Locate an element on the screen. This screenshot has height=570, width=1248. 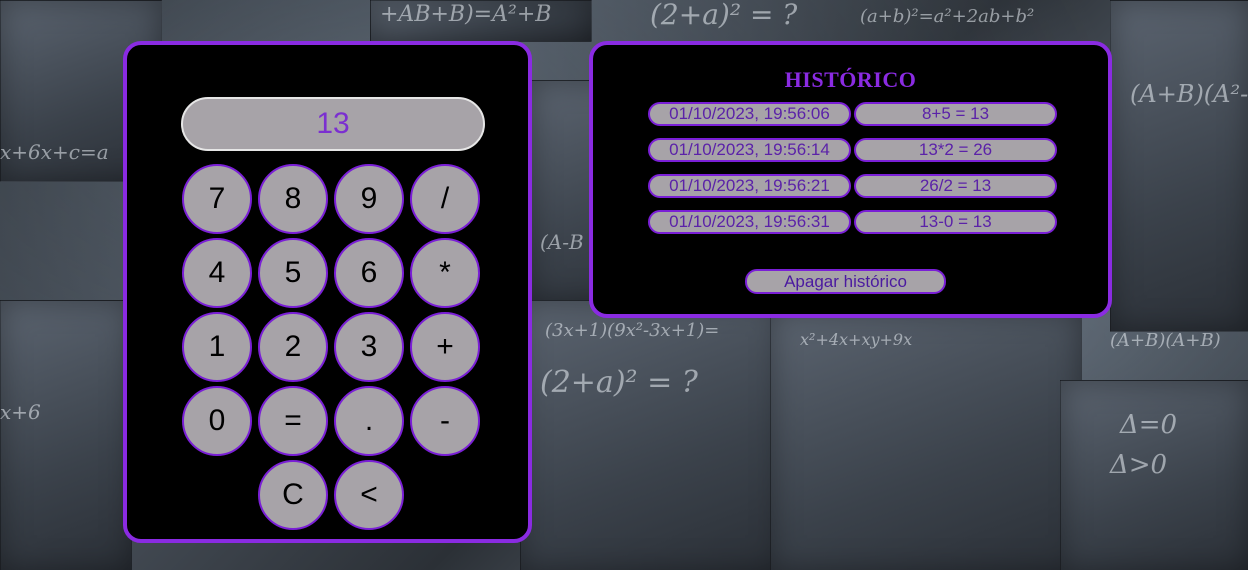
clear-history-button: Apagar histórico is located at coordinates (845, 281).